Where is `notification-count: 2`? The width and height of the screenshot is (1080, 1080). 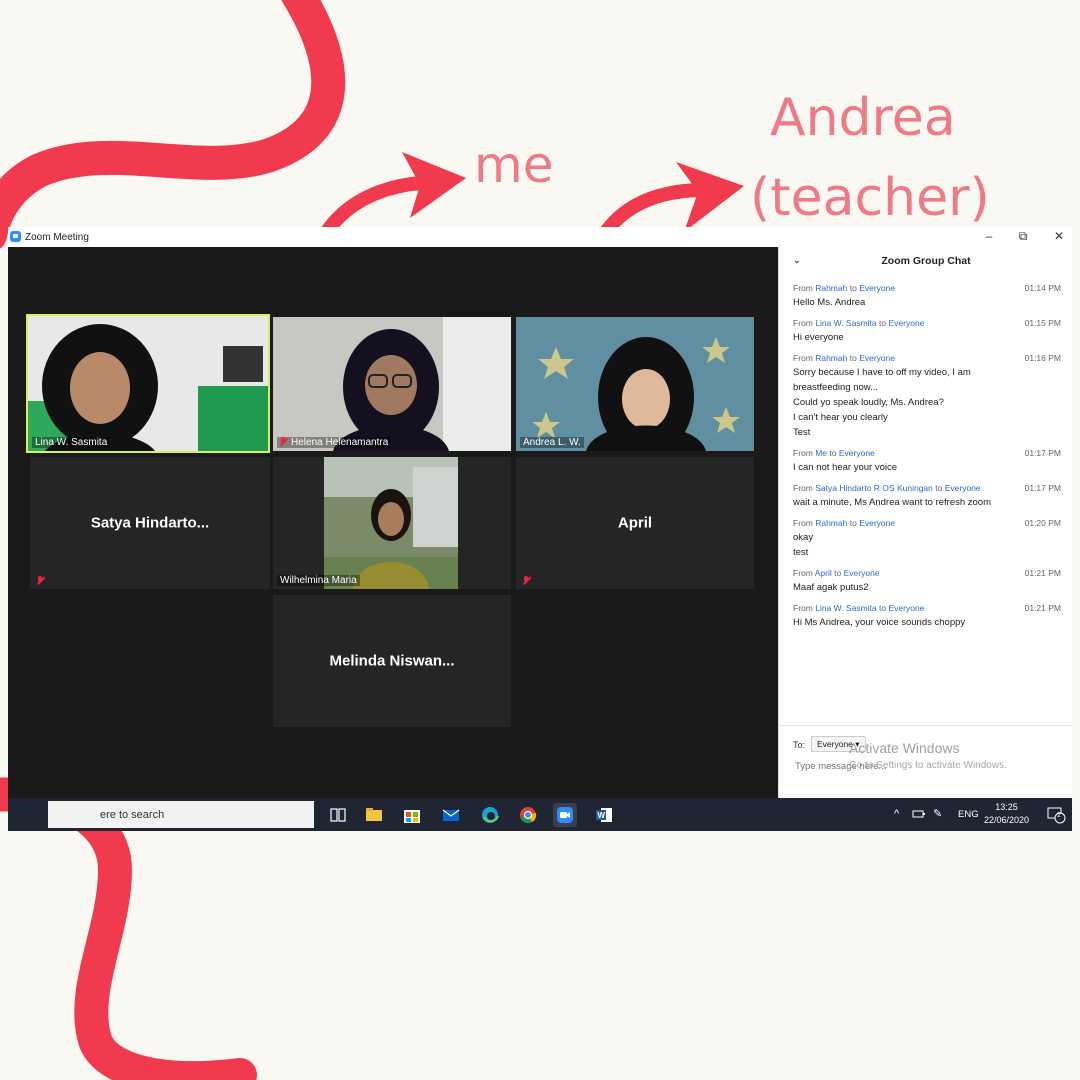
notification-count: 2 is located at coordinates (1059, 815).